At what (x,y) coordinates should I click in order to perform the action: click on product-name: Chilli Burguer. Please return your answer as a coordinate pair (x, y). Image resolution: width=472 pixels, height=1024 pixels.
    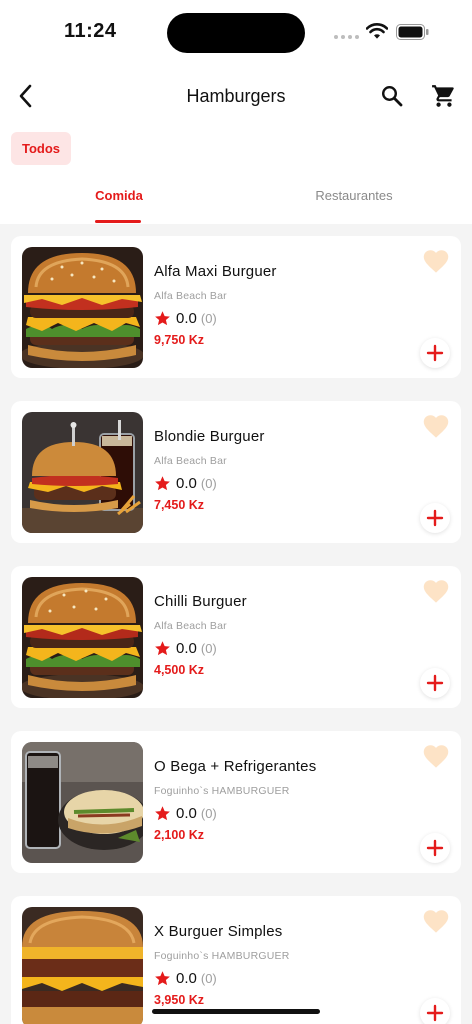
    Looking at the image, I should click on (200, 601).